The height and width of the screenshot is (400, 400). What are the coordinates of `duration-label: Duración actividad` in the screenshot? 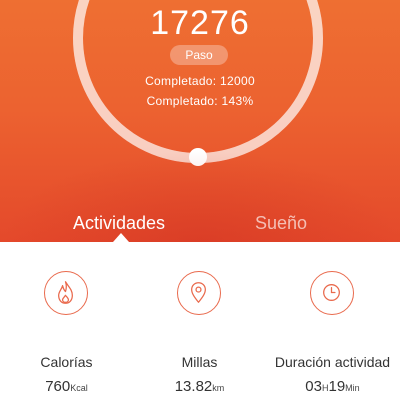 It's located at (332, 362).